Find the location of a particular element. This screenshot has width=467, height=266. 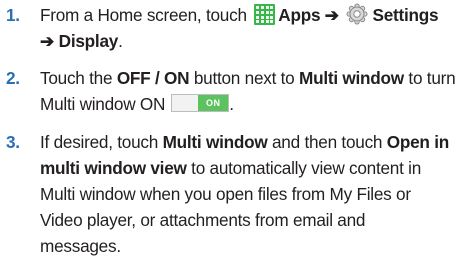

step-text: From a Home screen, touch is located at coordinates (143, 15).